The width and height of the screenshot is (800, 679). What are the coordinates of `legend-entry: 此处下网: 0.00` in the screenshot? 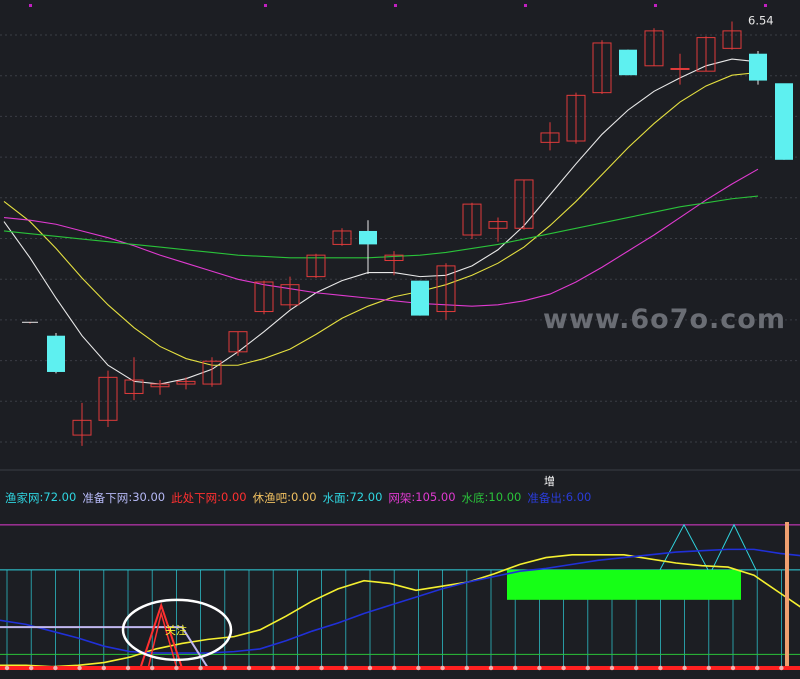 It's located at (208, 498).